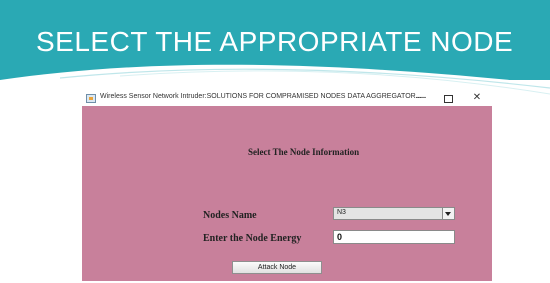 The height and width of the screenshot is (283, 550). Describe the element at coordinates (421, 98) in the screenshot. I see `minimize-button: —` at that location.